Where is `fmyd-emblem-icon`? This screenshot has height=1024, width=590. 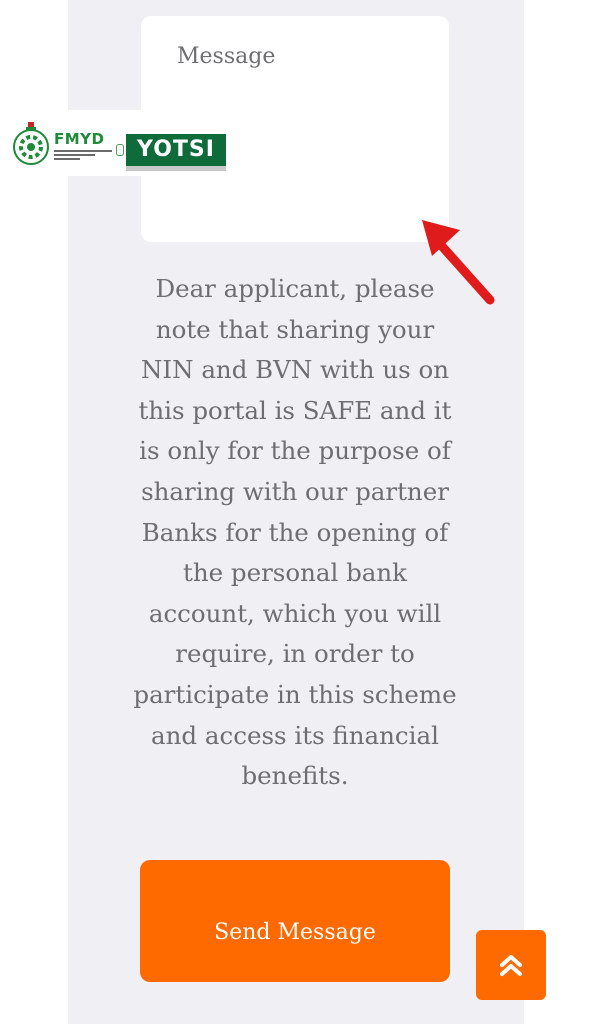
fmyd-emblem-icon is located at coordinates (31, 143).